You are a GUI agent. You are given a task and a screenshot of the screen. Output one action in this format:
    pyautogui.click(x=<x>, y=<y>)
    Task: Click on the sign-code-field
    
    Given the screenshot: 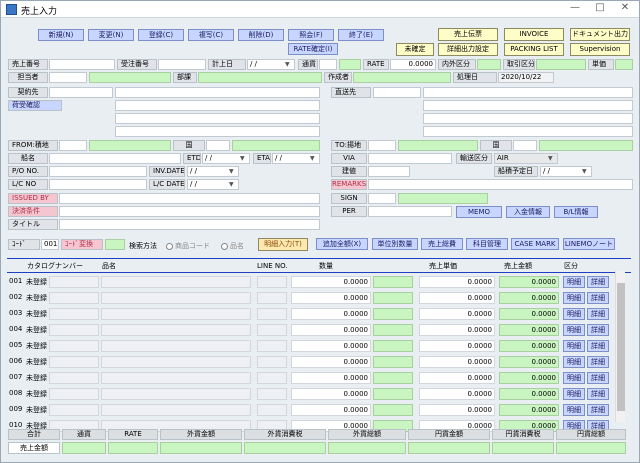 What is the action you would take?
    pyautogui.click(x=382, y=198)
    